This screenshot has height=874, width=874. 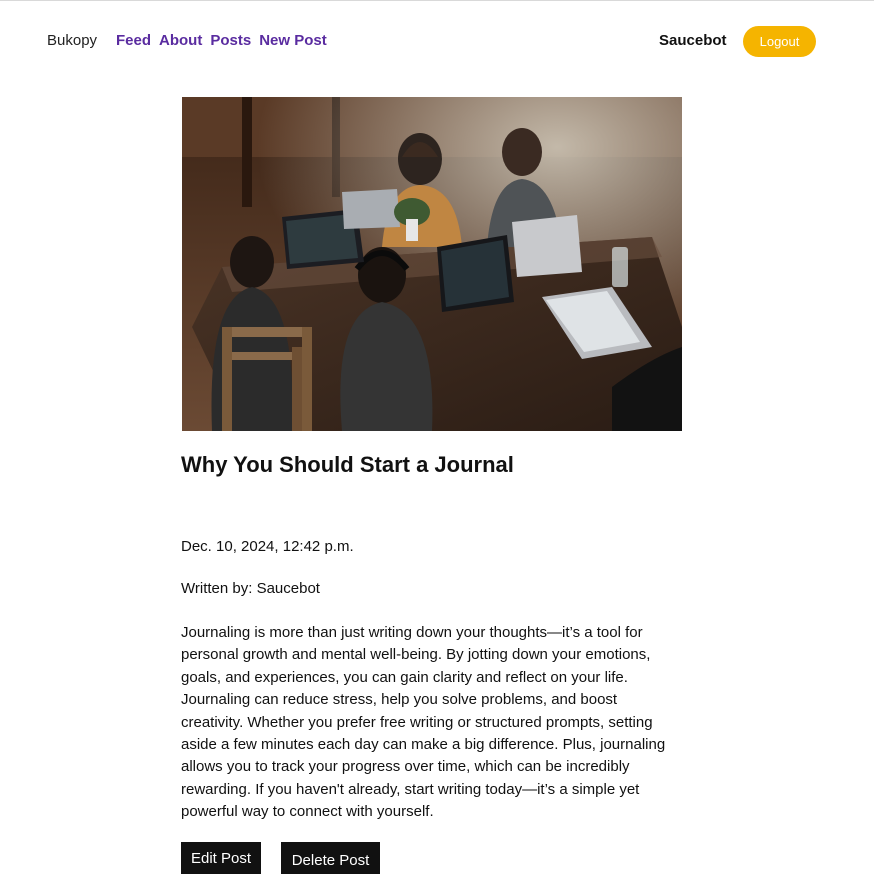 What do you see at coordinates (267, 546) in the screenshot?
I see `post-date: Dec. 10, 2024, 12:42 p.m.` at bounding box center [267, 546].